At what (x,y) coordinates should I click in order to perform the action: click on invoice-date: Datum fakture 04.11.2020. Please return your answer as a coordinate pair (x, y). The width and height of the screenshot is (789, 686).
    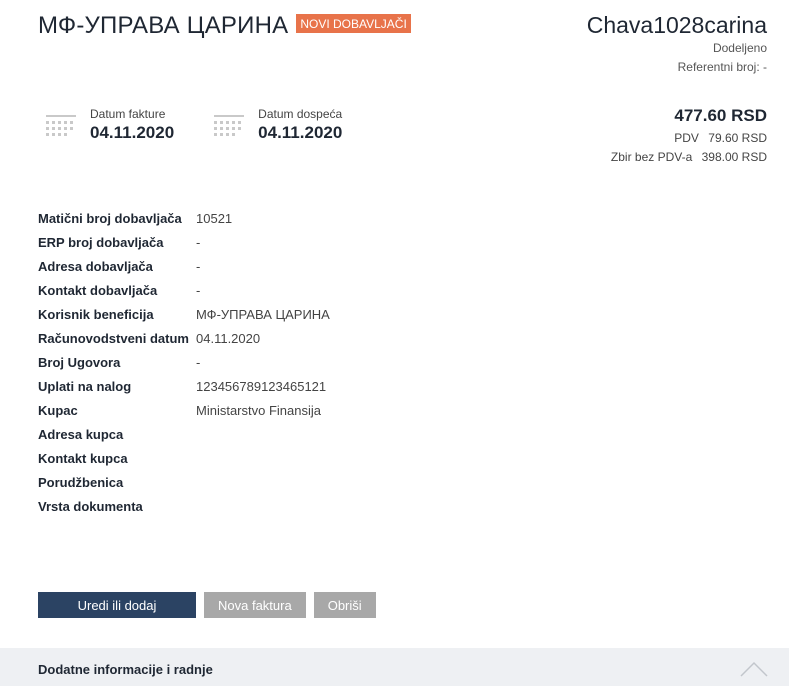
    Looking at the image, I should click on (107, 127).